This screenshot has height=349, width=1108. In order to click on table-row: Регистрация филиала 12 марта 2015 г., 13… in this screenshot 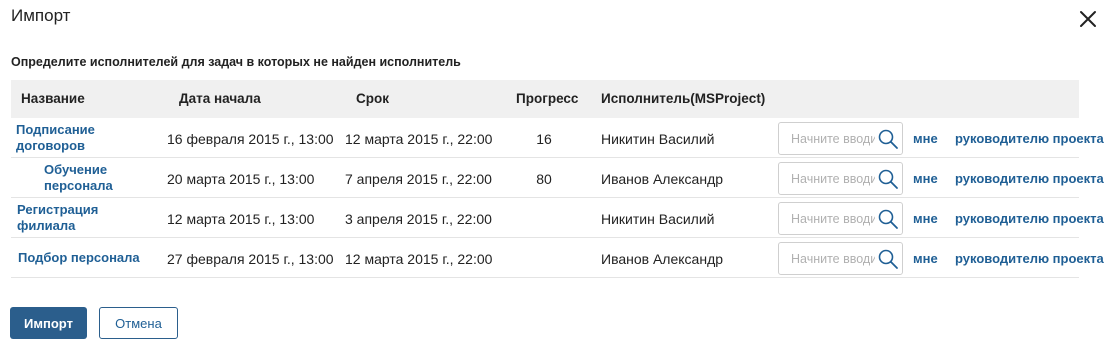, I will do `click(557, 218)`.